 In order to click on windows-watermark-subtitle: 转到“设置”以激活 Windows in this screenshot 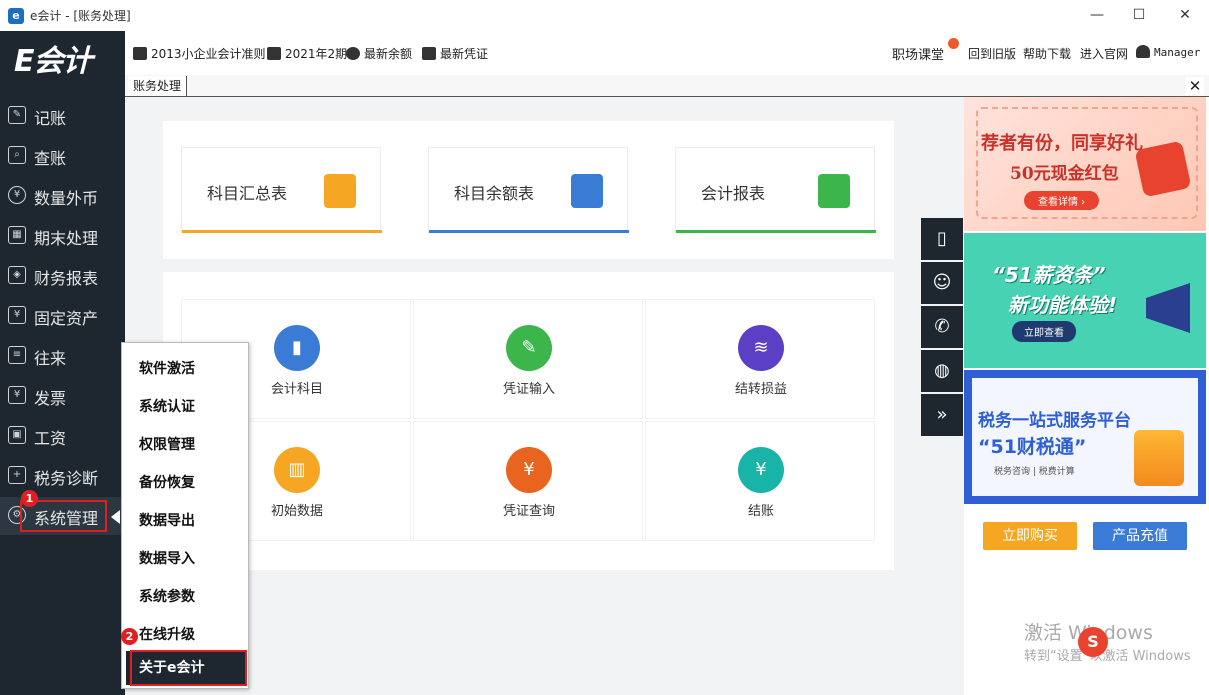, I will do `click(1107, 656)`.